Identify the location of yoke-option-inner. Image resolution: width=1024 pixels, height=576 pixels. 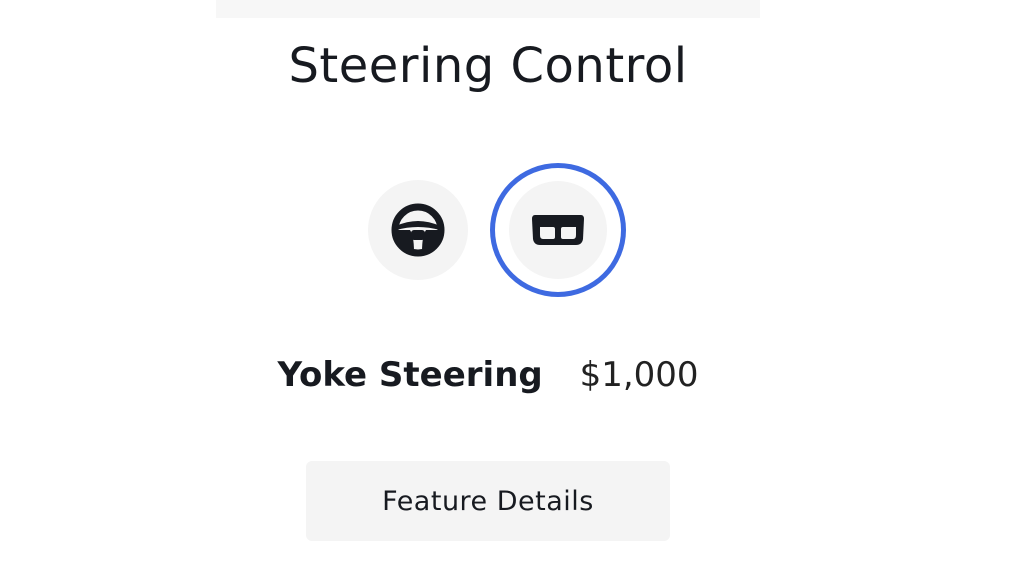
(558, 230).